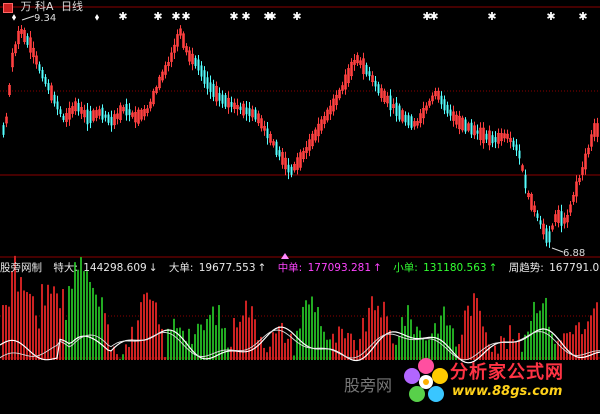 Image resolution: width=600 pixels, height=414 pixels. Describe the element at coordinates (574, 253) in the screenshot. I see `low-price-label: 6.88` at that location.